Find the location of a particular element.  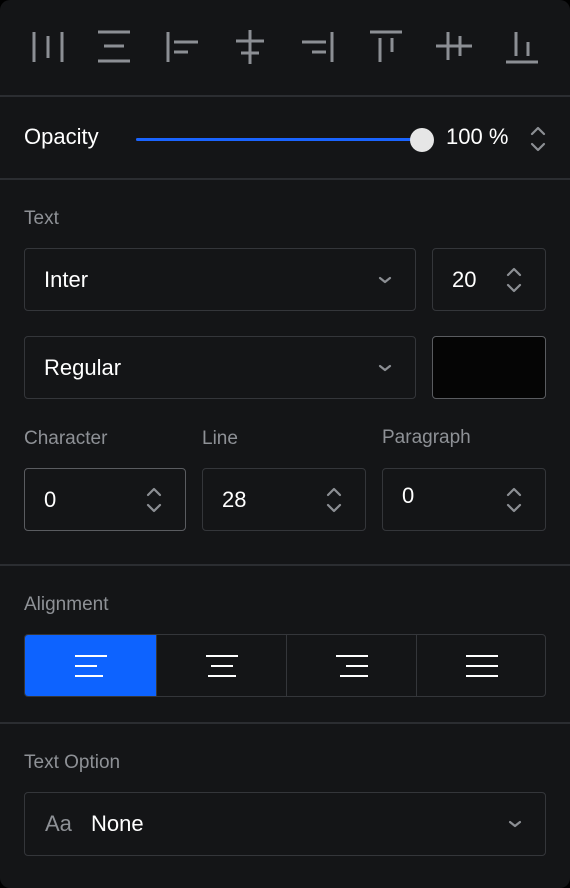

align-right-icon is located at coordinates (318, 46).